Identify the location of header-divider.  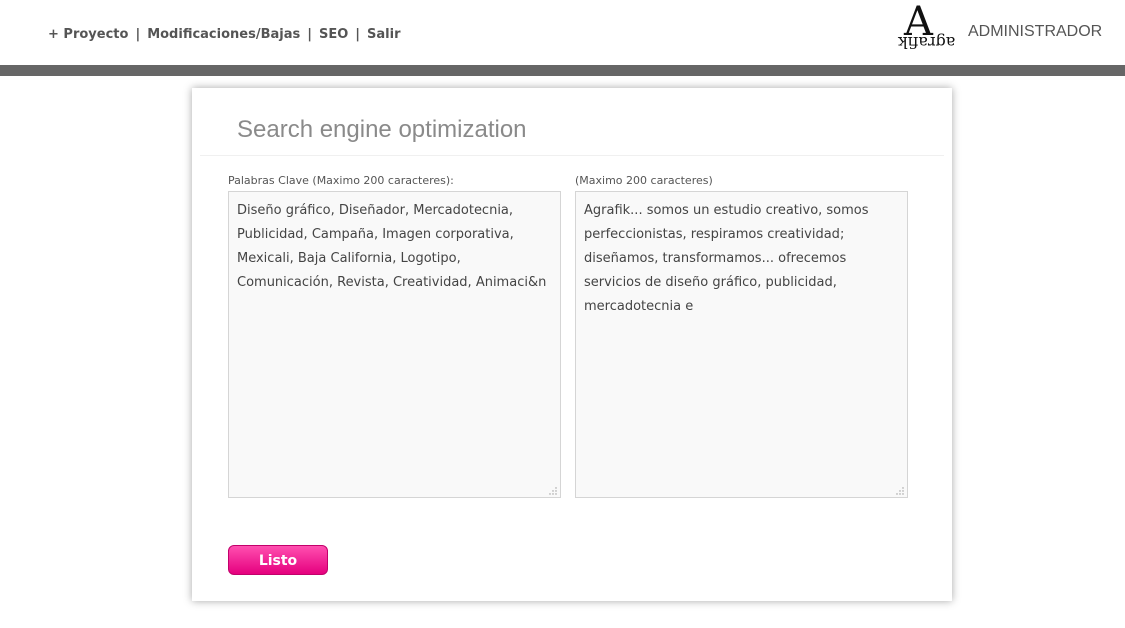
(562, 70).